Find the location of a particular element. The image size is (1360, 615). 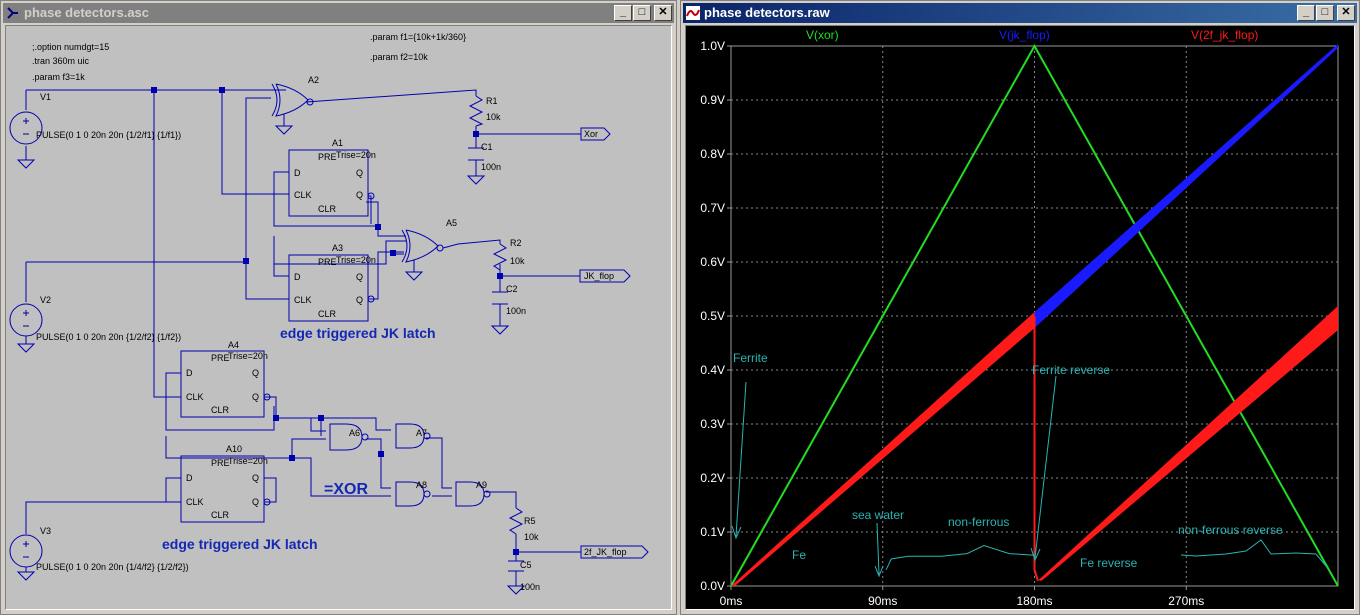

directive-options: ;.option numdgt=15 is located at coordinates (70, 47).